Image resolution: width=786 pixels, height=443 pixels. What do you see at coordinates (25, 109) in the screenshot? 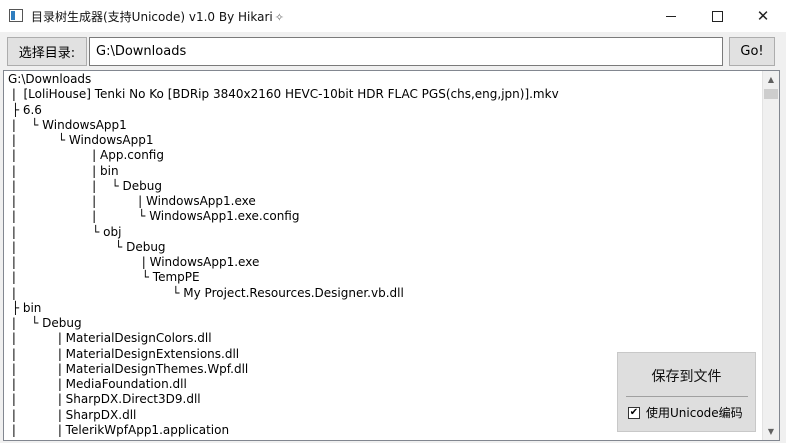
I see `tree-line: ├ 6.6` at bounding box center [25, 109].